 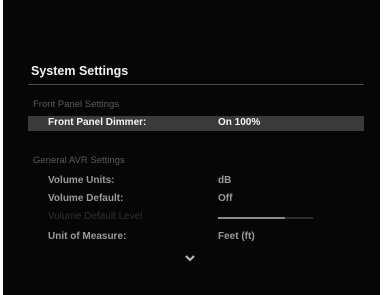 I want to click on menu-item-label: Volume Default Level, so click(x=95, y=216).